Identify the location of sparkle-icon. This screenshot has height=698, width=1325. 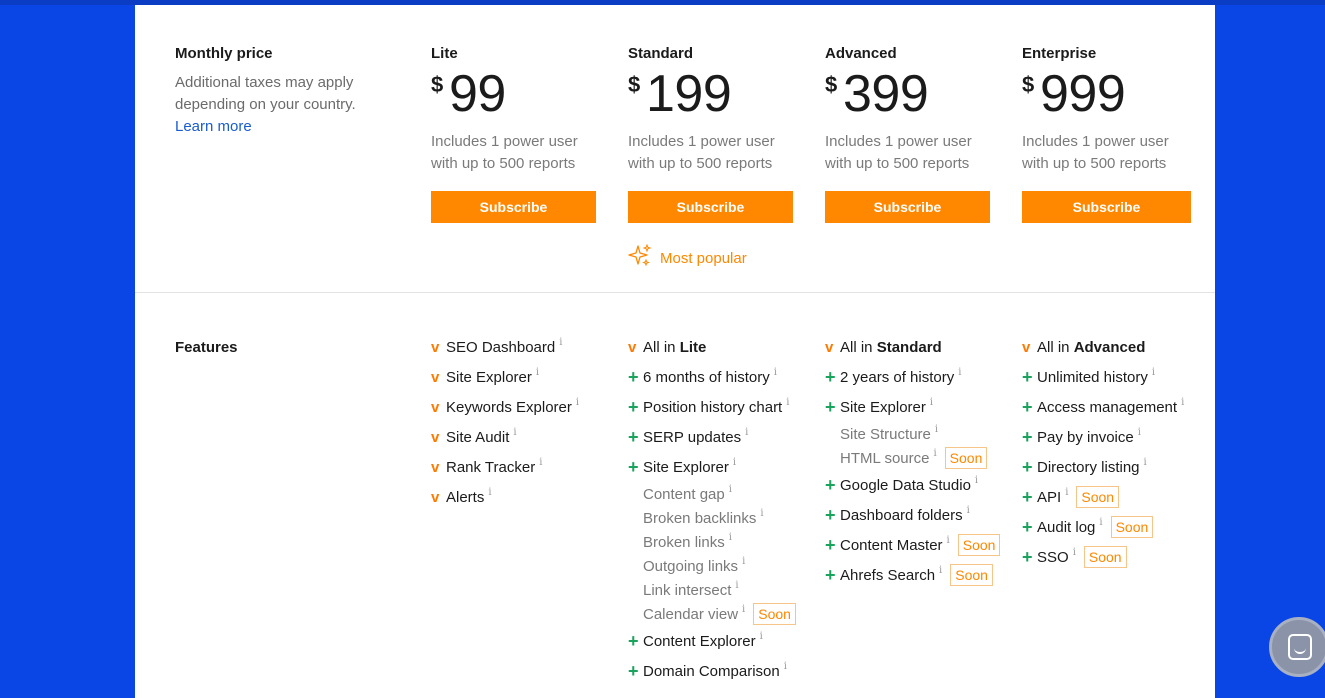
(640, 257).